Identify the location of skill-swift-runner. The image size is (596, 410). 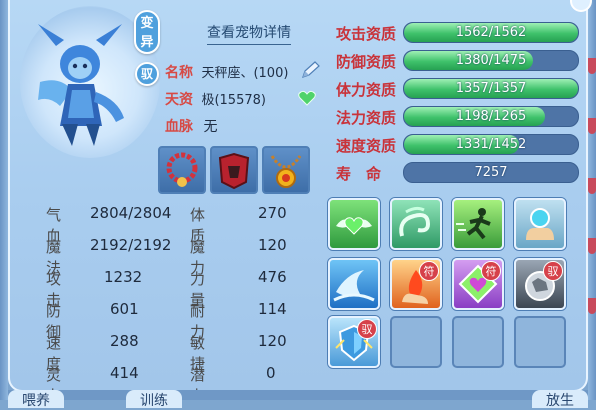
(478, 224).